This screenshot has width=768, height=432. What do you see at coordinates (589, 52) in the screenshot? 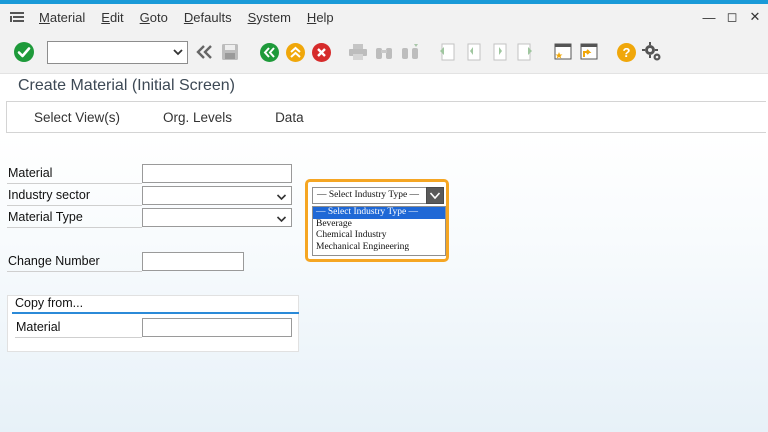
I see `shortcut-icon` at bounding box center [589, 52].